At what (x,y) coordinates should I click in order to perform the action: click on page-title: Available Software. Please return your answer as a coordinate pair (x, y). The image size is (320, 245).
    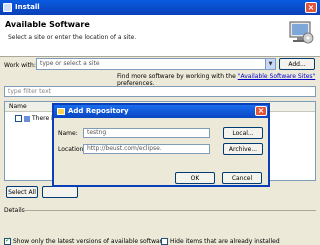
    Looking at the image, I should click on (47, 24).